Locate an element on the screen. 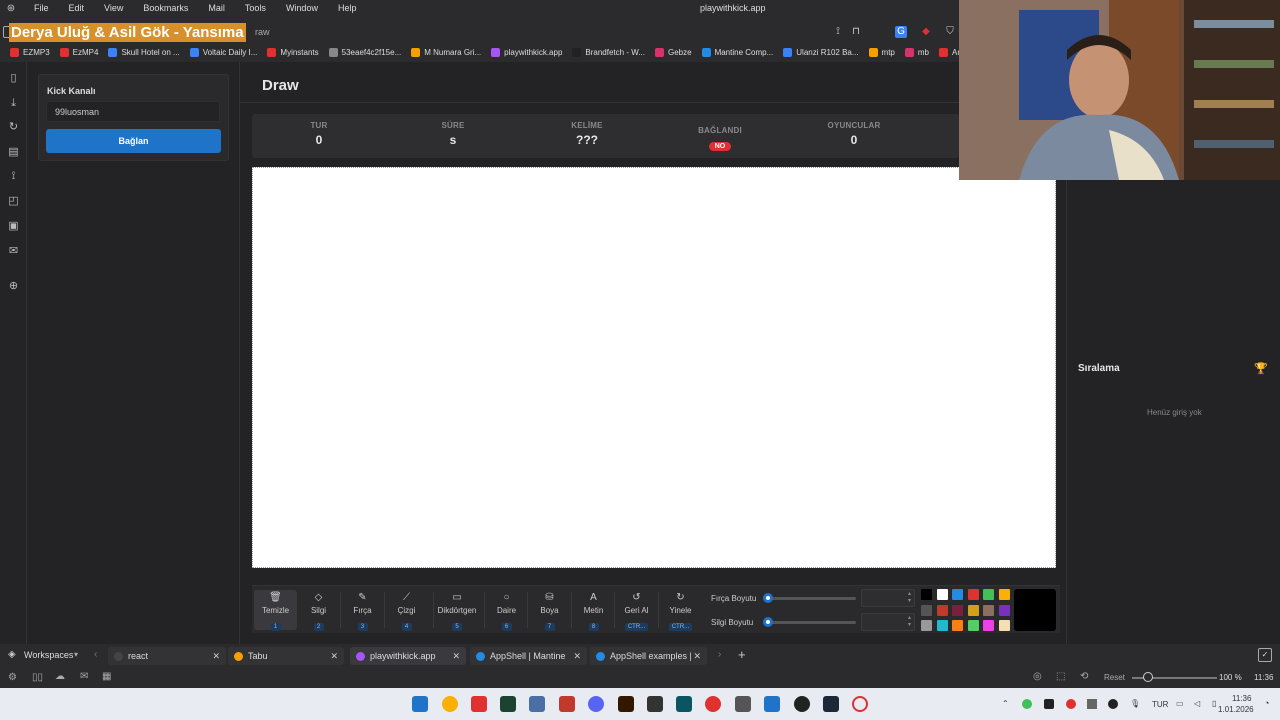 The height and width of the screenshot is (720, 1280). taskbar-date: 1.01.2026 is located at coordinates (1236, 709).